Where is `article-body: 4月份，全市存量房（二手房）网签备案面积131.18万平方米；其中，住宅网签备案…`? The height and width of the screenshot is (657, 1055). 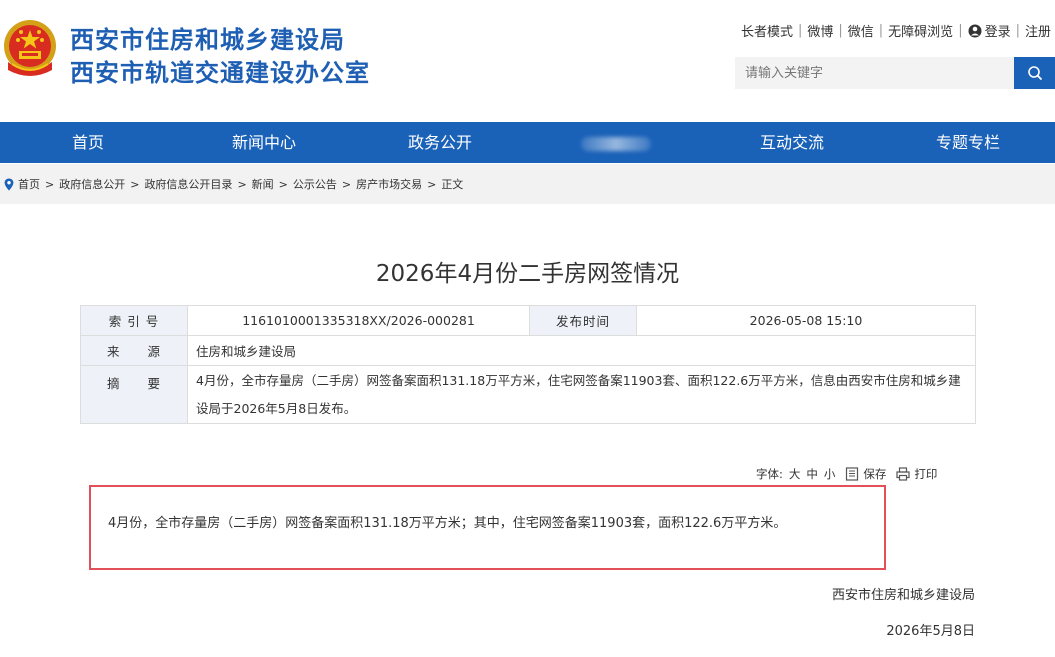 article-body: 4月份，全市存量房（二手房）网签备案面积131.18万平方米；其中，住宅网签备案… is located at coordinates (447, 523).